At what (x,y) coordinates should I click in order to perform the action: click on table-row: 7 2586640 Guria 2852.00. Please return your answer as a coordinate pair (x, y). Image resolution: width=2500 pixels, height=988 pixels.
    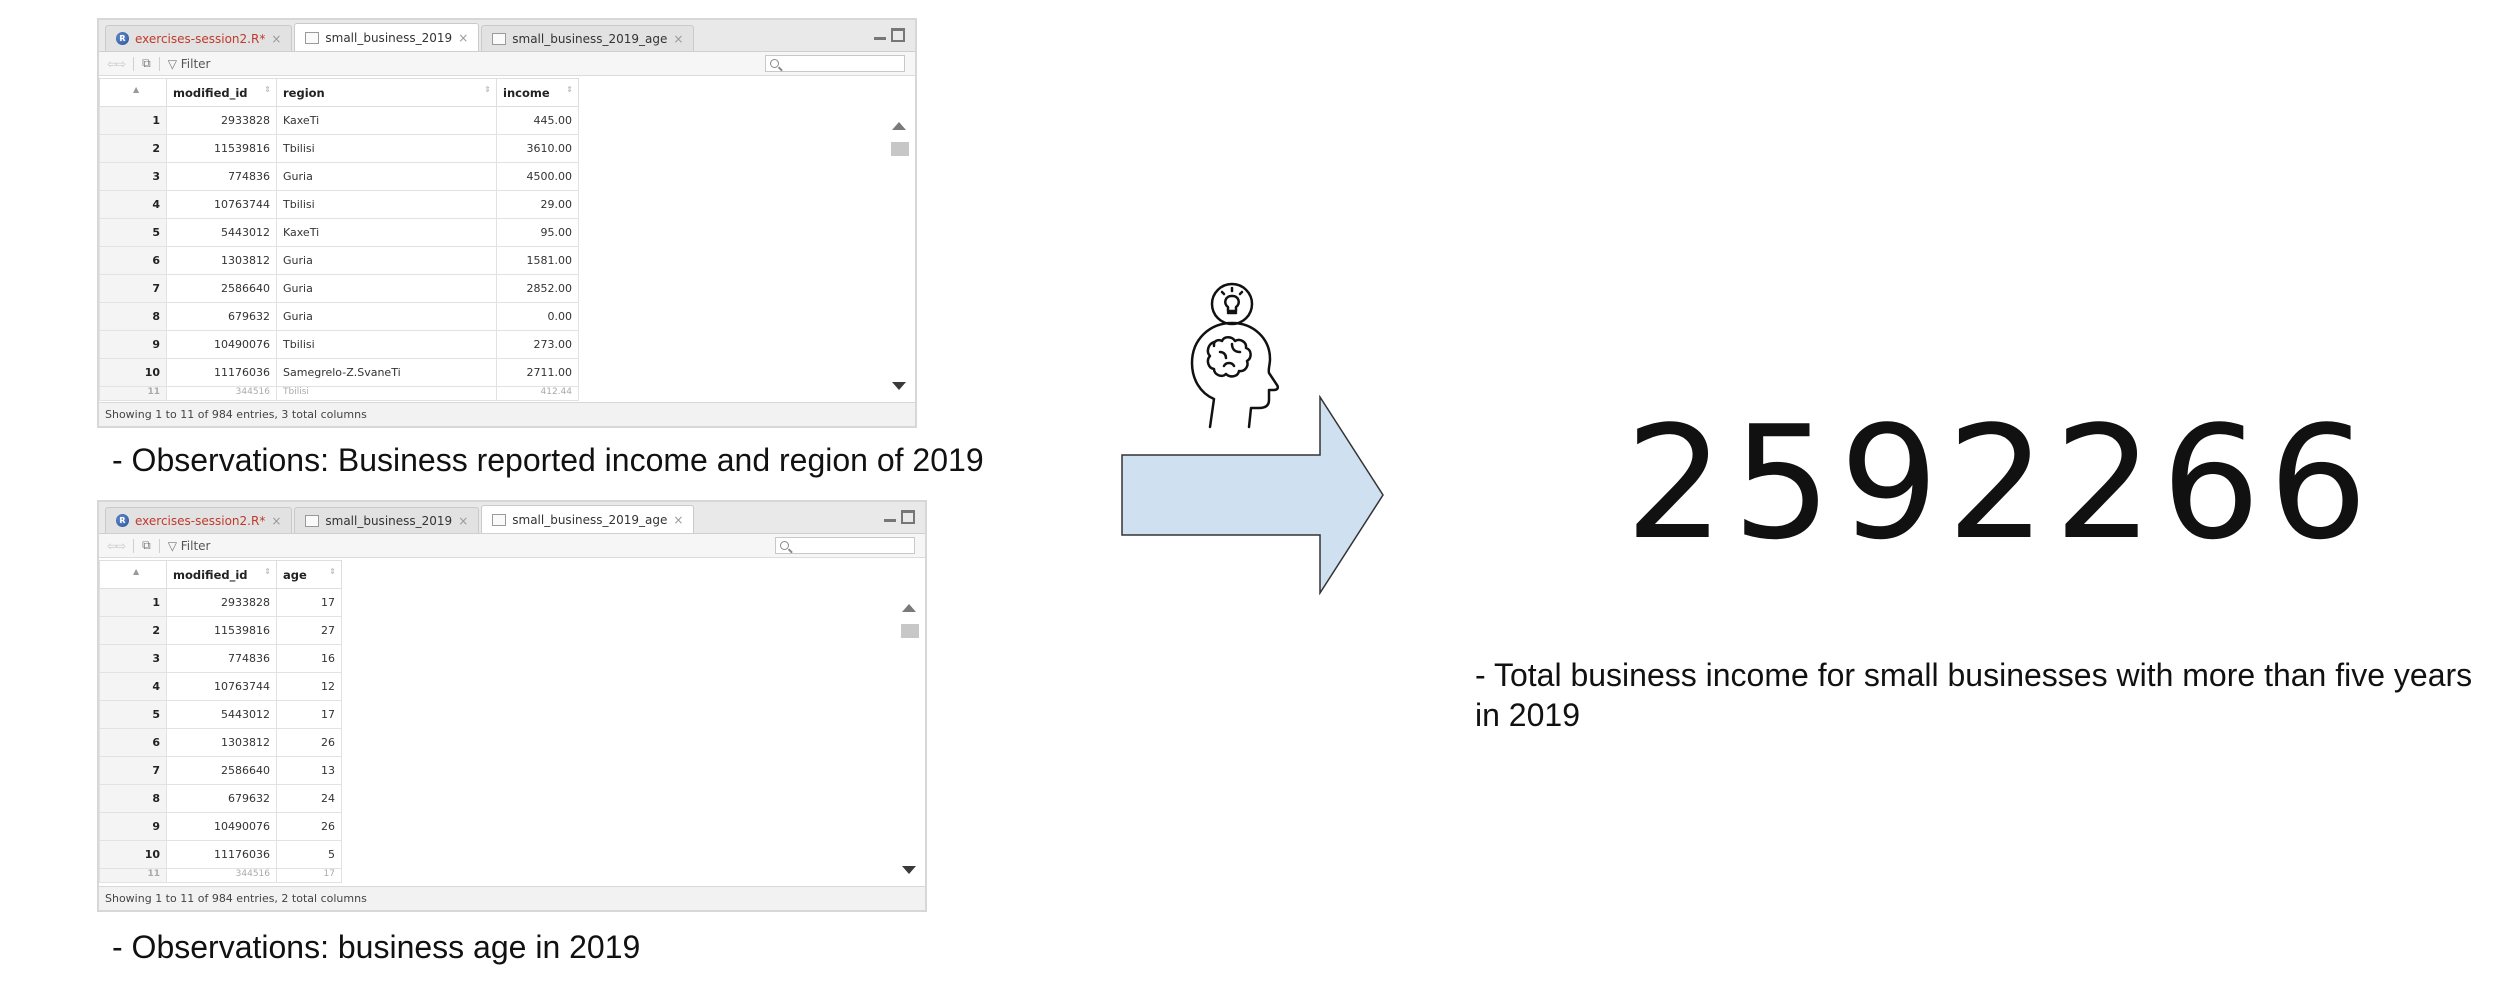
    Looking at the image, I should click on (339, 288).